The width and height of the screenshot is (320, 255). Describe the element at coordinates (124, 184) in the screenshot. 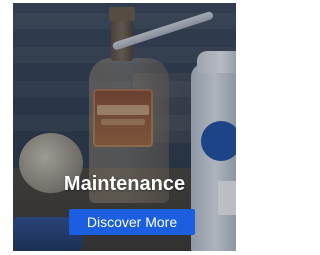

I see `card-title: Maintenance` at that location.